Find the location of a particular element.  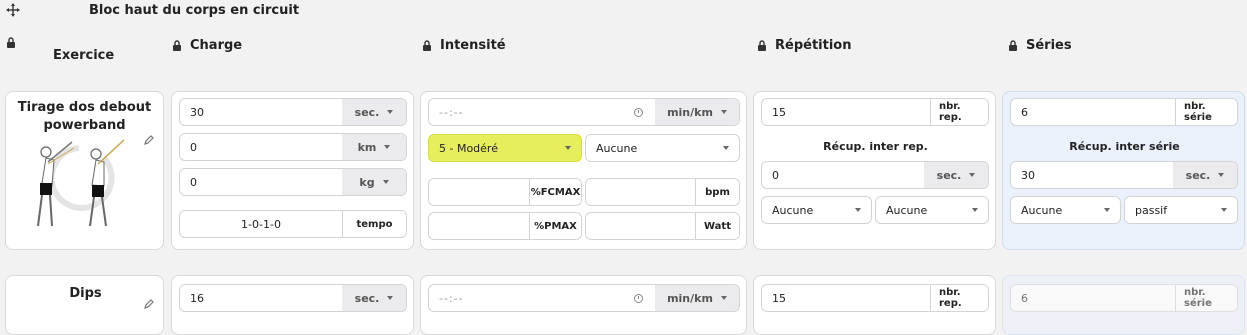

distance-field: 0 km is located at coordinates (293, 147).